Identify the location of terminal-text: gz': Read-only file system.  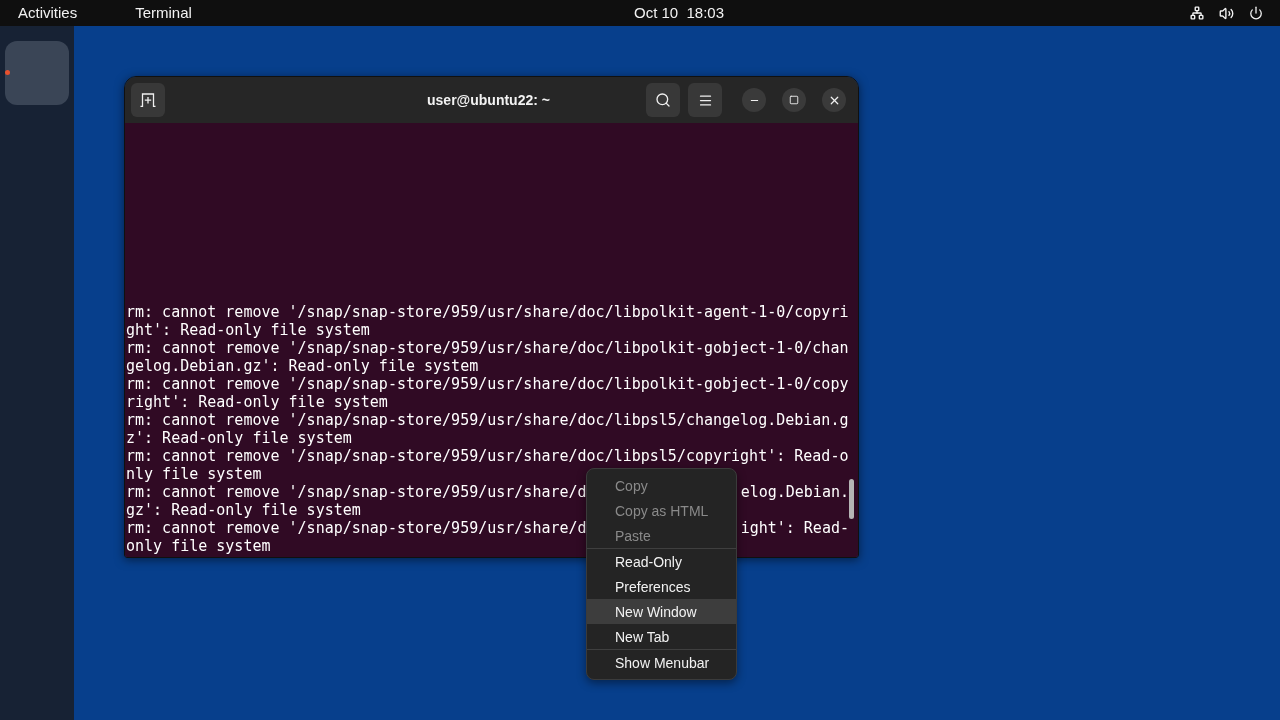
(243, 510).